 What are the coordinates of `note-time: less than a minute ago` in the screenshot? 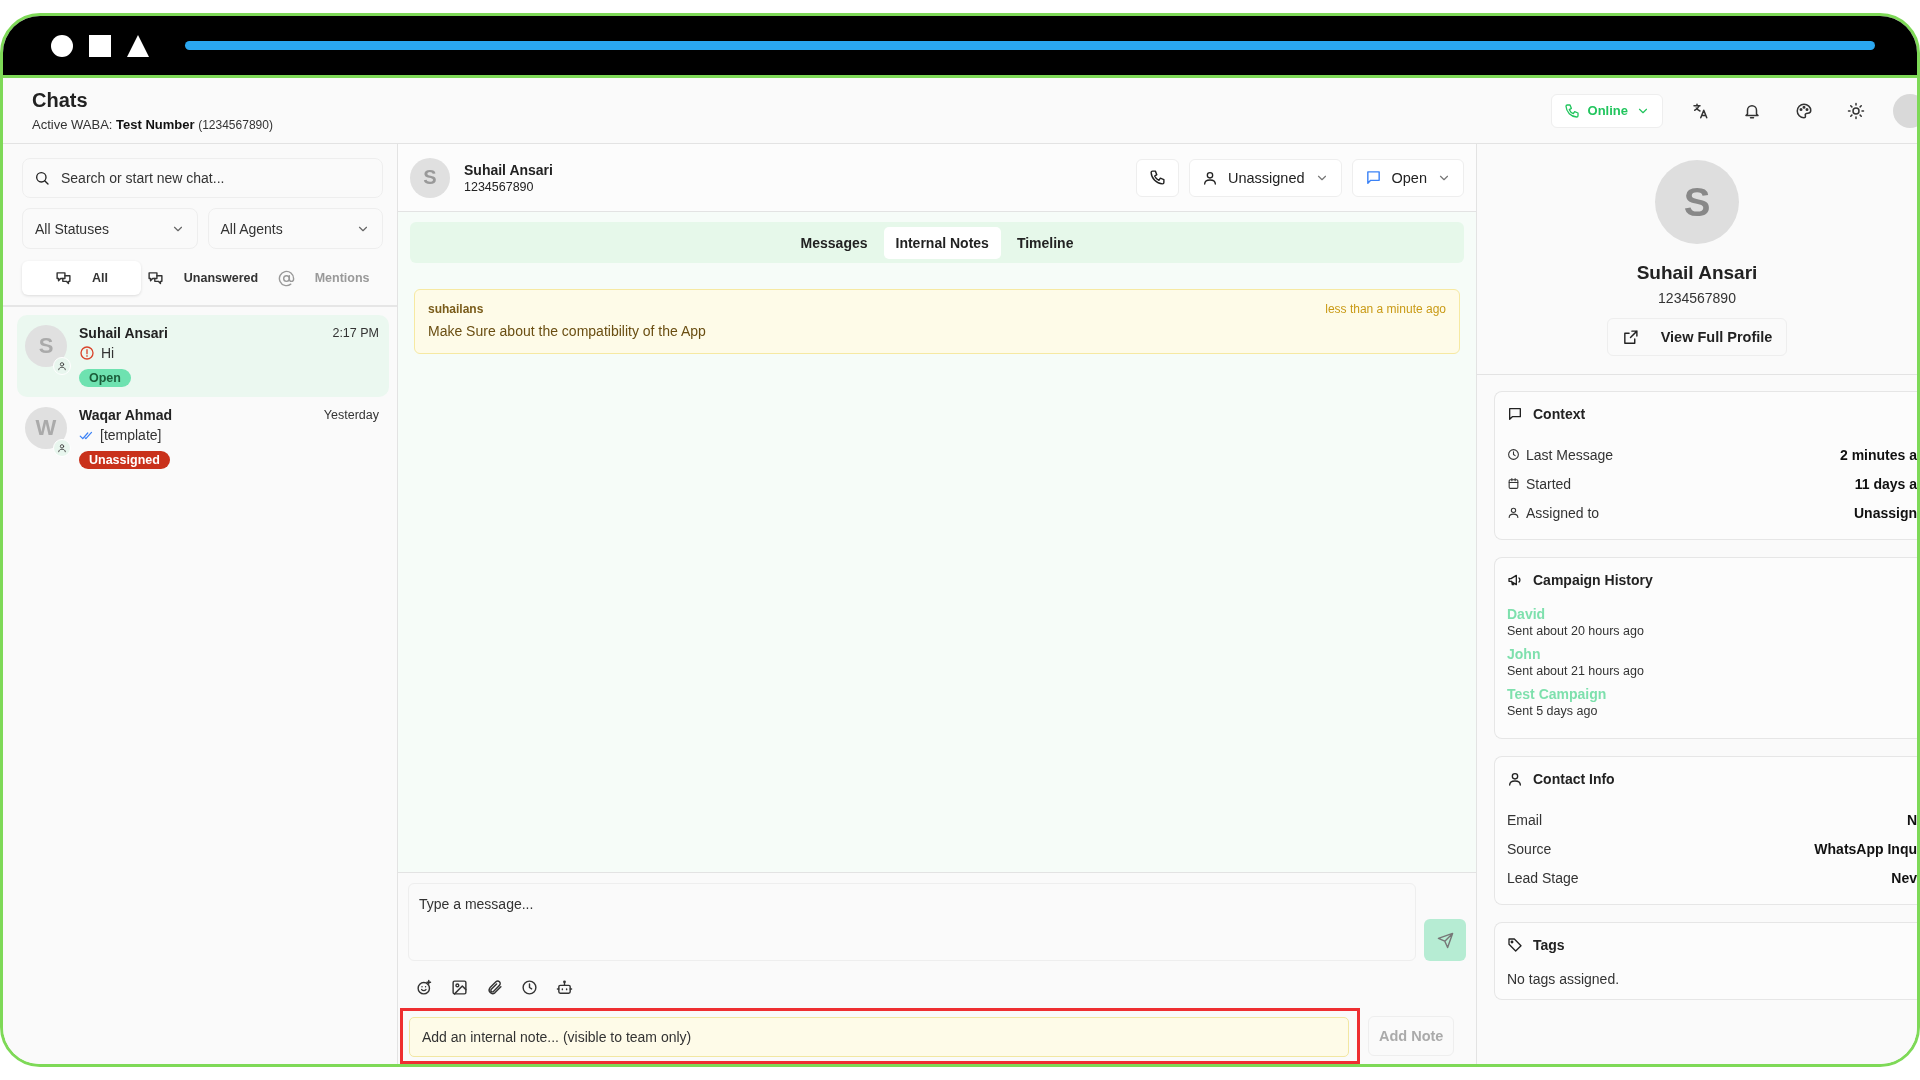 It's located at (1385, 309).